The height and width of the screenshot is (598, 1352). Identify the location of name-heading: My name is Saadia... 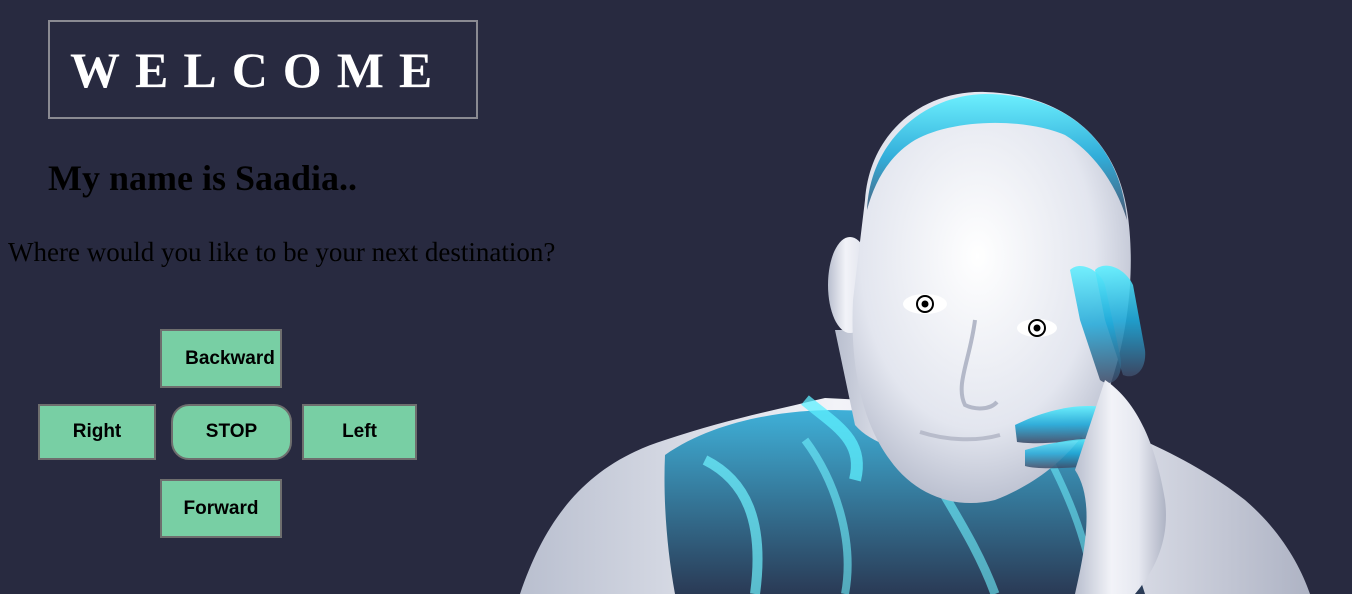
(203, 178).